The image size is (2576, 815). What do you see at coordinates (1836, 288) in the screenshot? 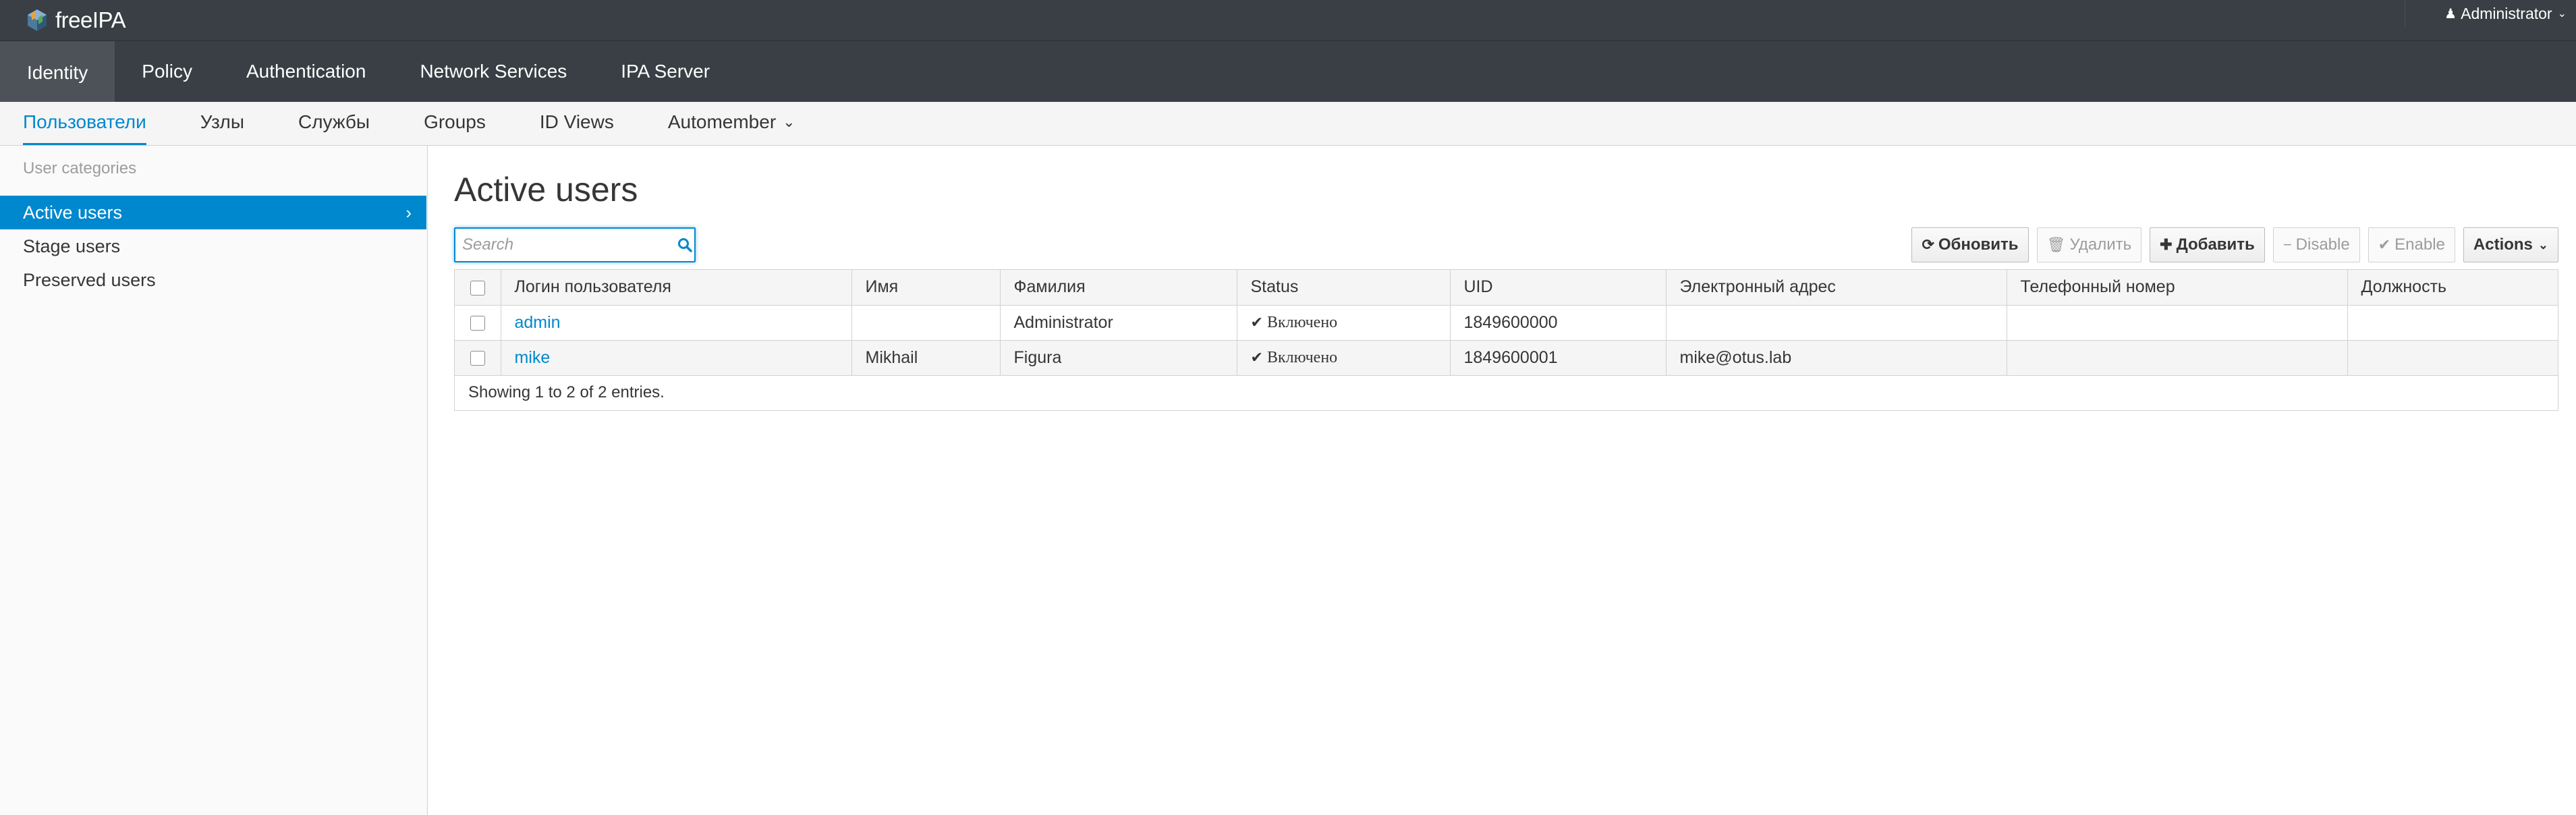
I see `column-header-email: Электронный адрес` at bounding box center [1836, 288].